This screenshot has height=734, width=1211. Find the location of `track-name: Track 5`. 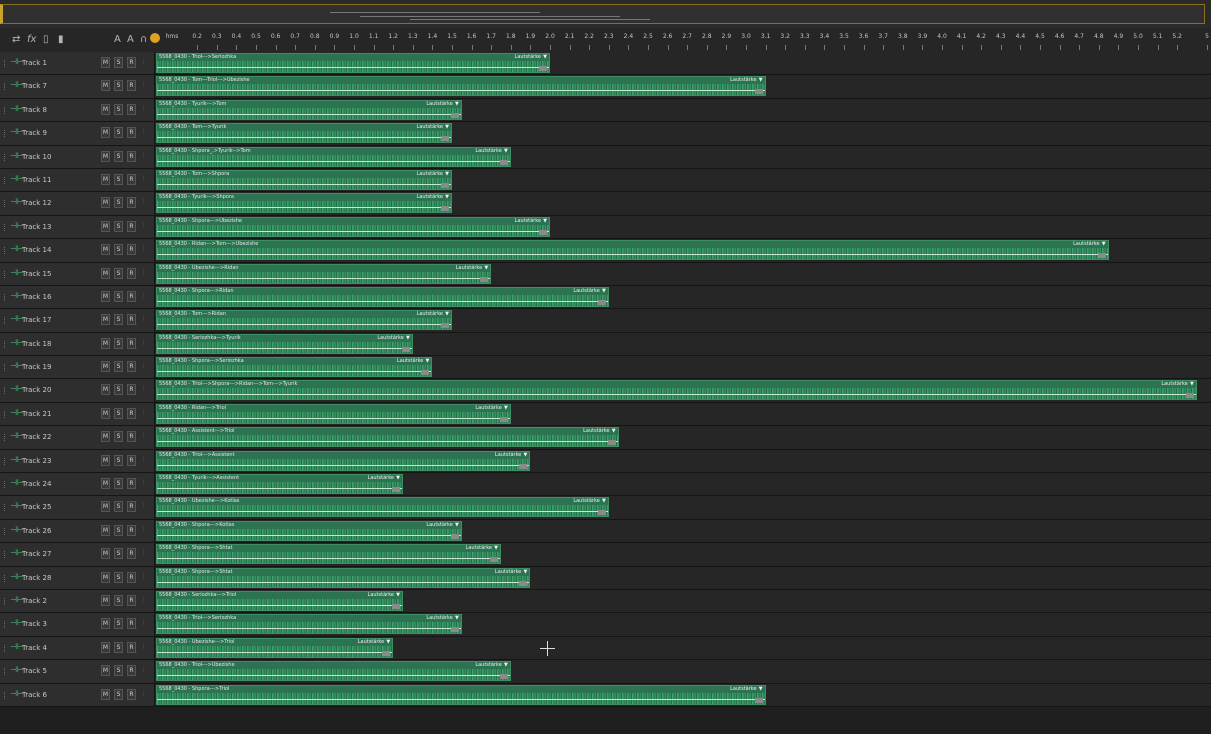

track-name: Track 5 is located at coordinates (34, 671).